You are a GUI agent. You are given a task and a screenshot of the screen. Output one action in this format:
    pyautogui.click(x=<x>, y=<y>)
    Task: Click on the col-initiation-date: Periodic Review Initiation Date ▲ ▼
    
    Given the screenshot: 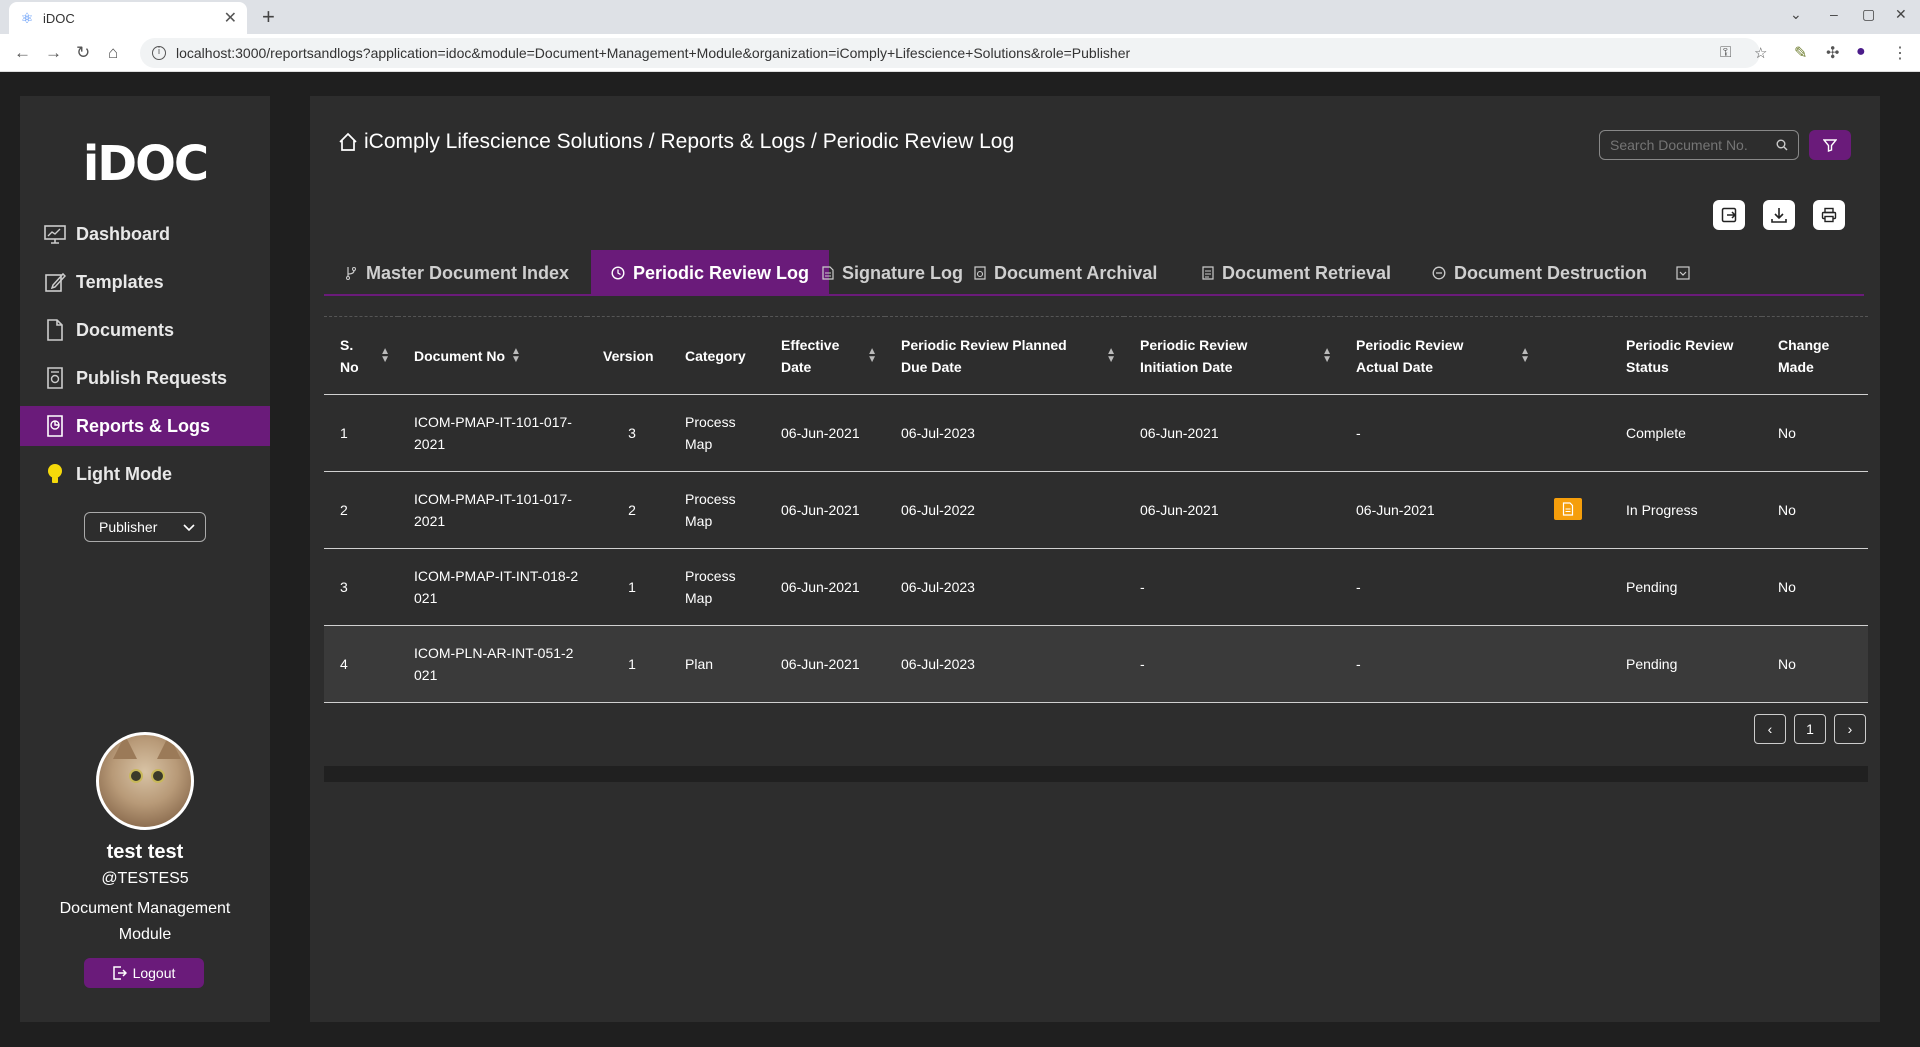 What is the action you would take?
    pyautogui.click(x=1232, y=355)
    